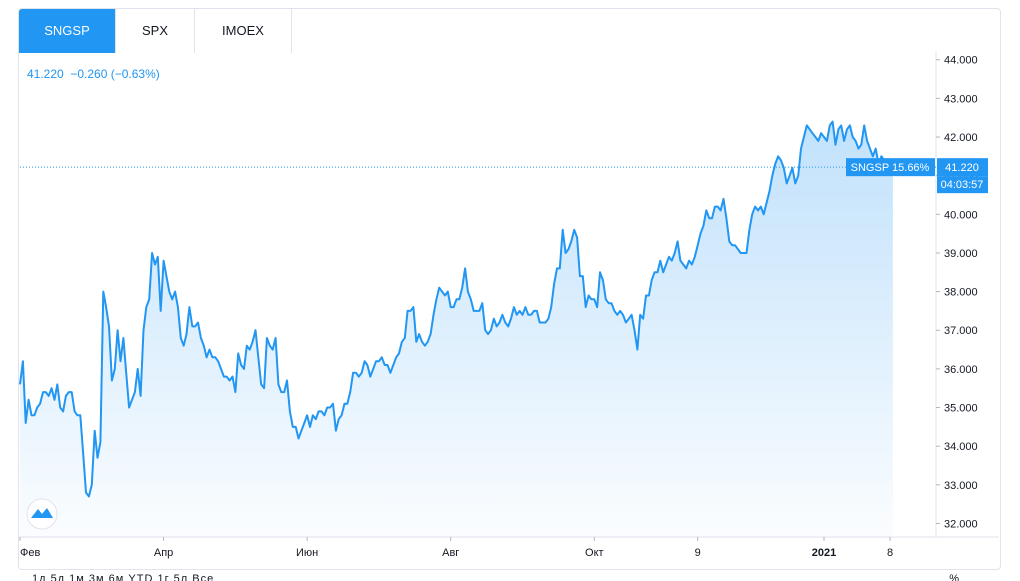 The width and height of the screenshot is (1020, 581). What do you see at coordinates (698, 553) in the screenshot?
I see `x-tick-label: 9` at bounding box center [698, 553].